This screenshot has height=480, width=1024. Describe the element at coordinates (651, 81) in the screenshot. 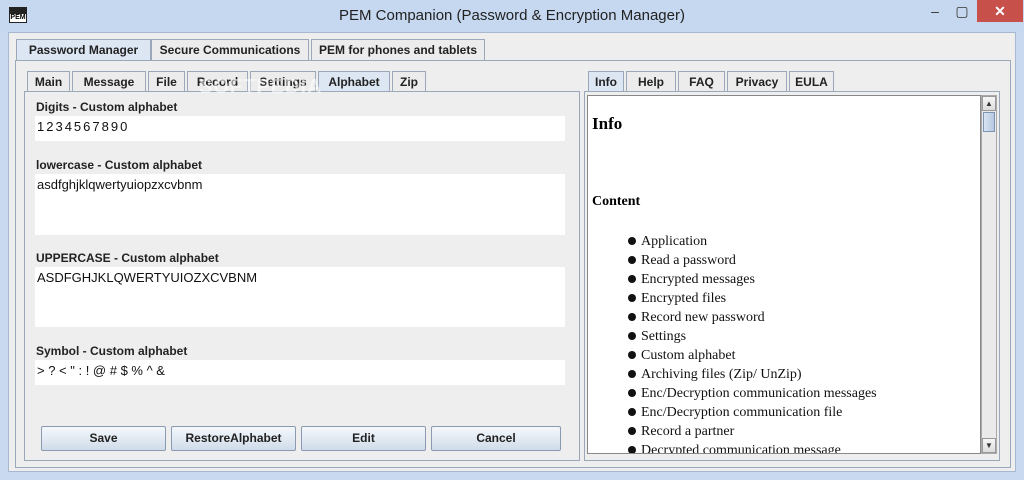

I see `tab-help: Help` at that location.